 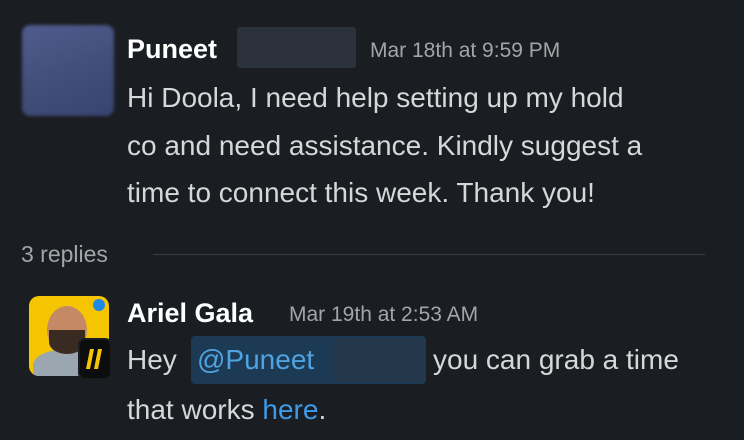 I want to click on author-name: Ariel Gala, so click(x=190, y=313).